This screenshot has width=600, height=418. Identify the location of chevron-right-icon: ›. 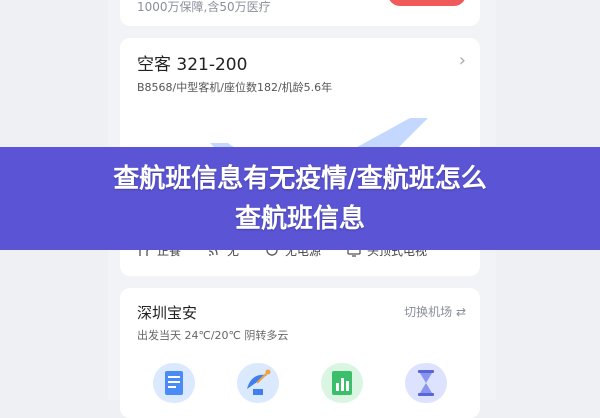
(462, 60).